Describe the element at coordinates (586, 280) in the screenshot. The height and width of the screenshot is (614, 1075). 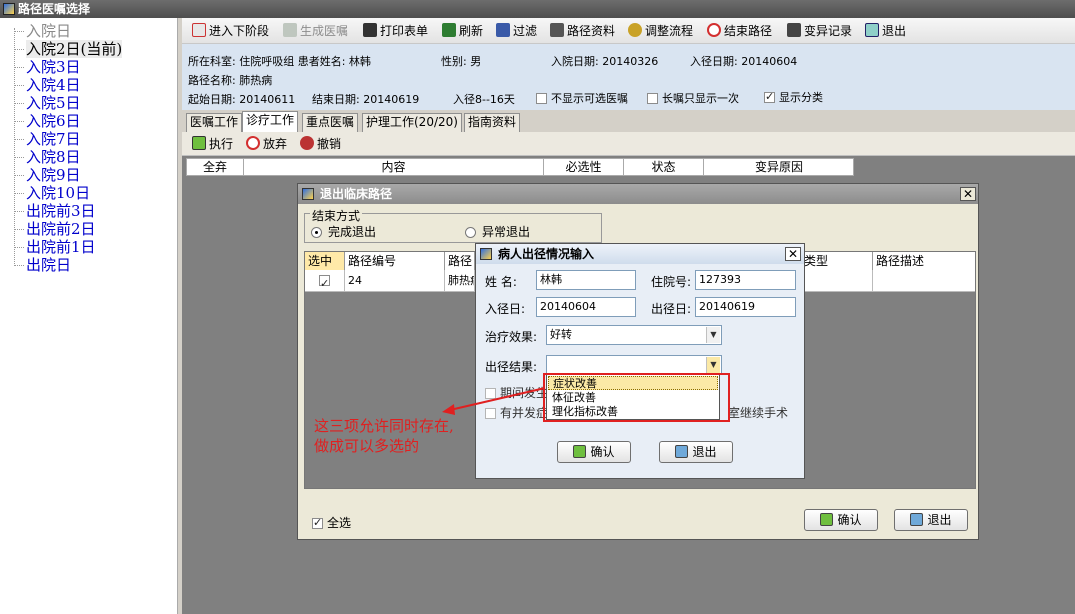
I see `name-field: 林韩` at that location.